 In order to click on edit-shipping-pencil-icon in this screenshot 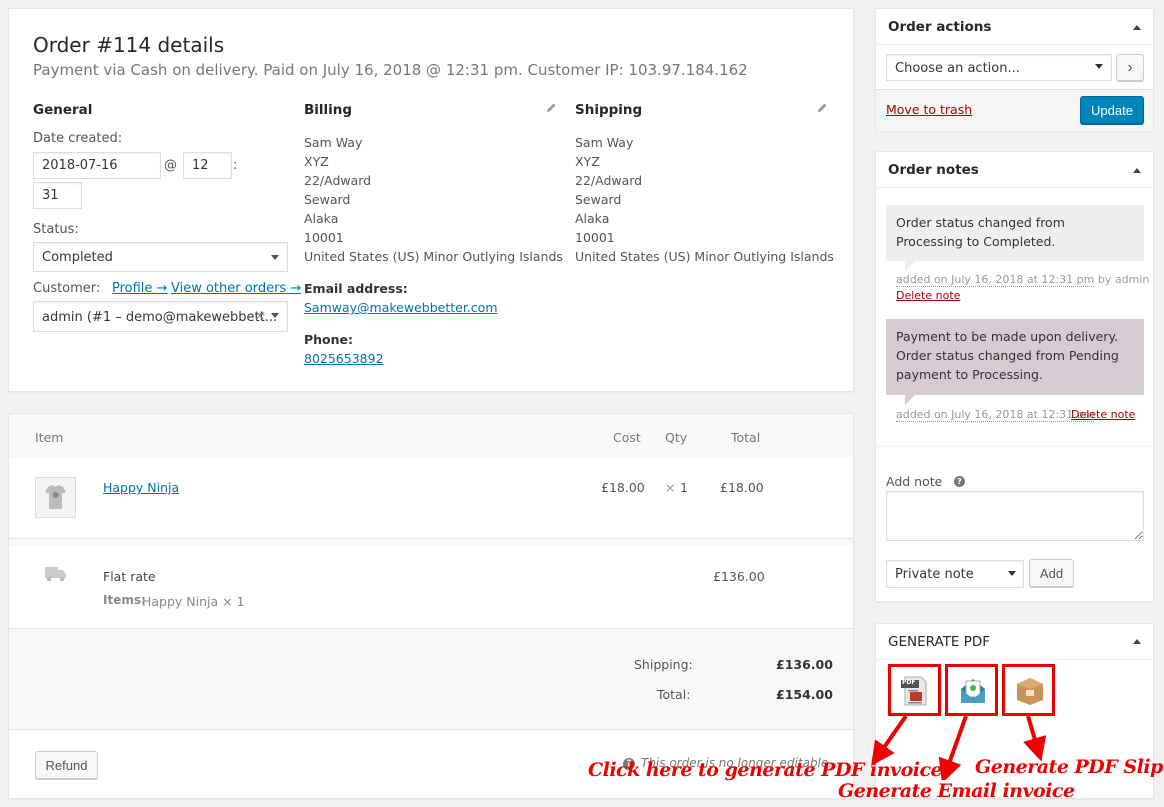, I will do `click(822, 107)`.